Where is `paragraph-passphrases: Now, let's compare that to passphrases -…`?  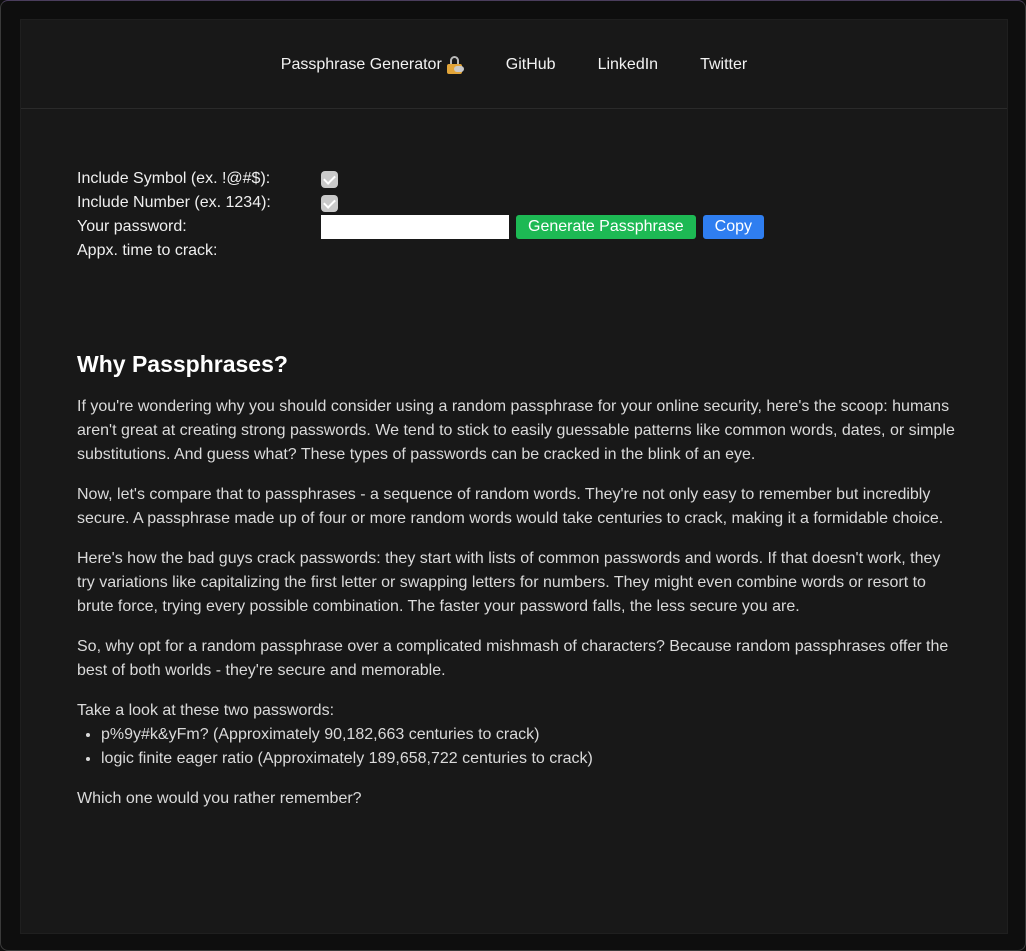
paragraph-passphrases: Now, let's compare that to passphrases -… is located at coordinates (510, 506).